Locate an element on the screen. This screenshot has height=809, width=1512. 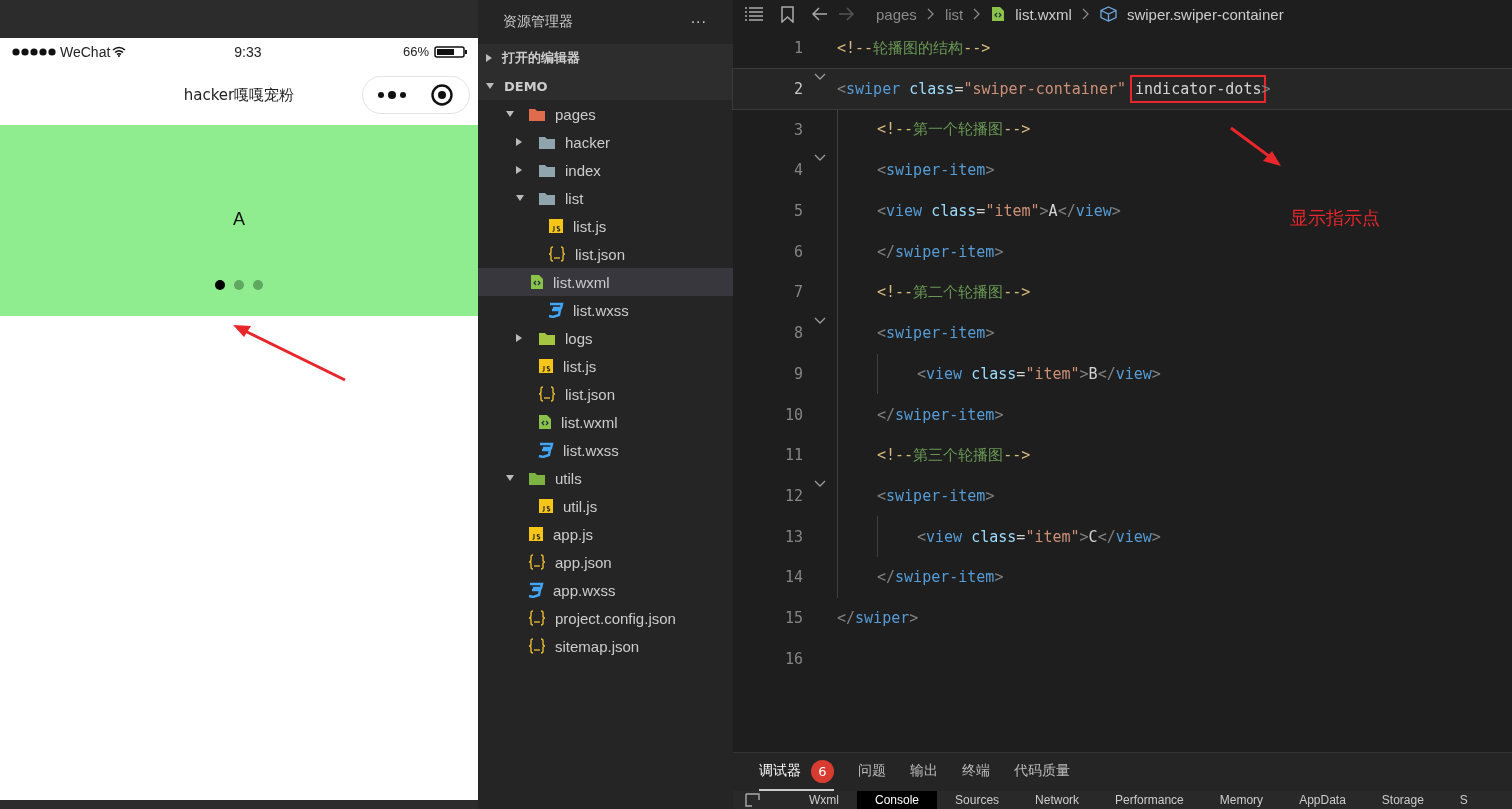
more-button: ··· is located at coordinates (698, 22).